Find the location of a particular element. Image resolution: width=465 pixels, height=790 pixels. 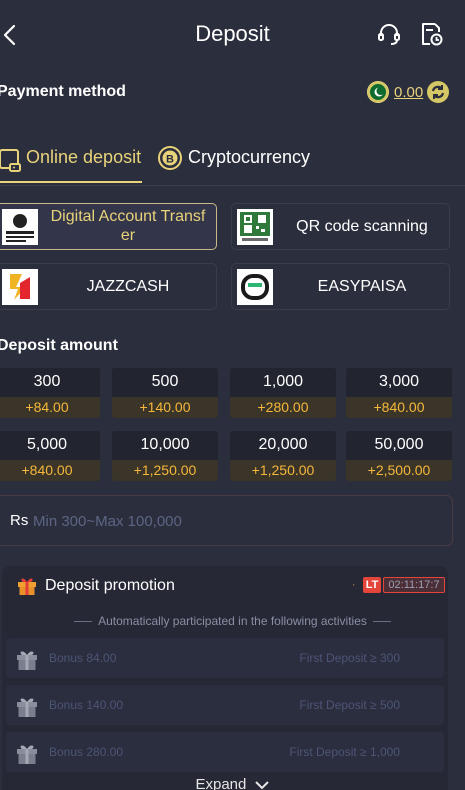

tab-cryptocurrency-label: Cryptocurrency is located at coordinates (249, 157).